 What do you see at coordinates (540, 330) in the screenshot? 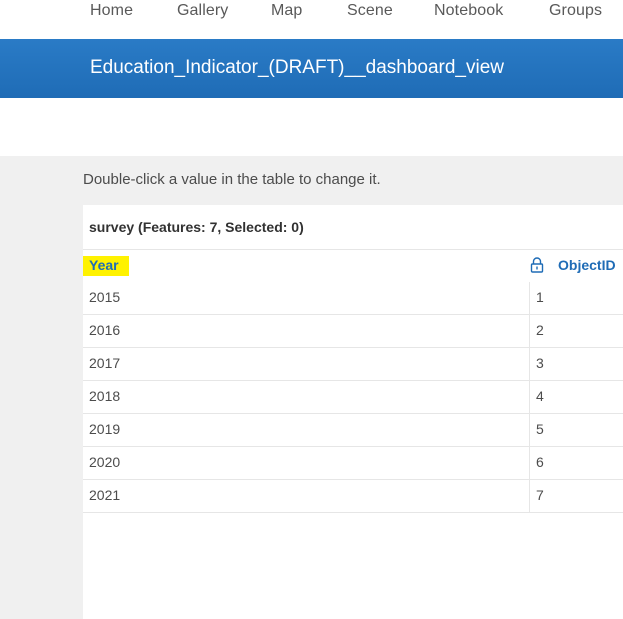
I see `cell-objectid: 2` at bounding box center [540, 330].